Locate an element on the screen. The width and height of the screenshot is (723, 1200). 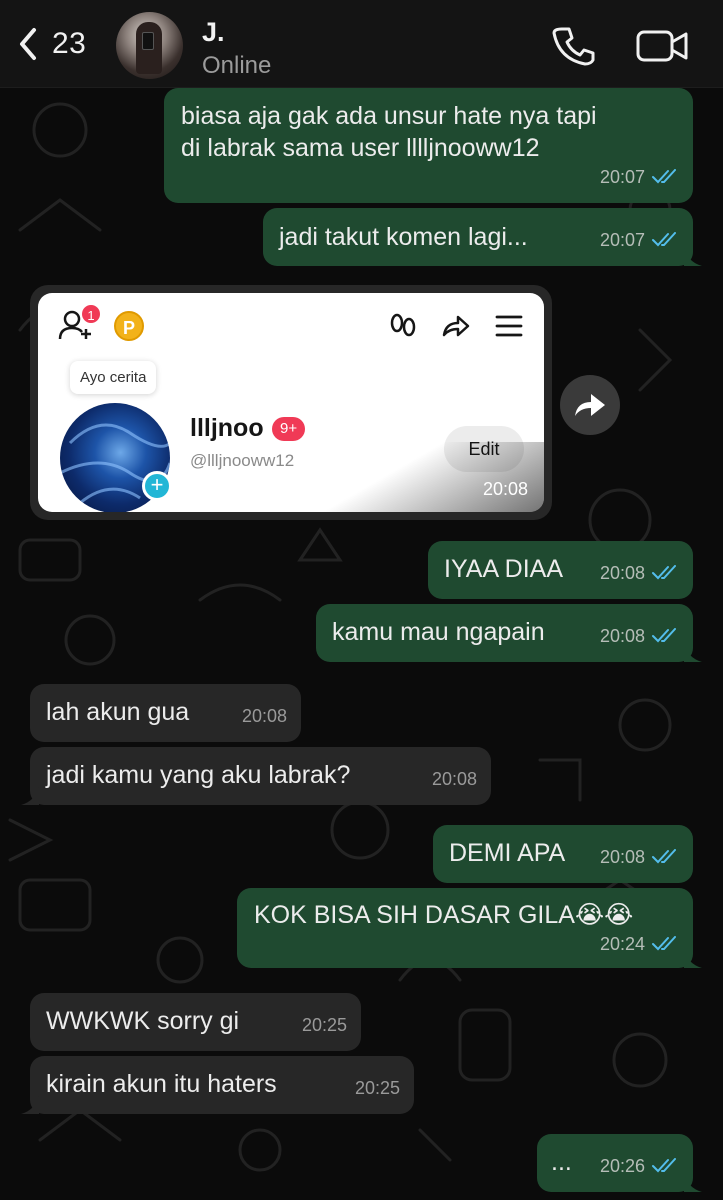
menu-icon is located at coordinates (509, 326).